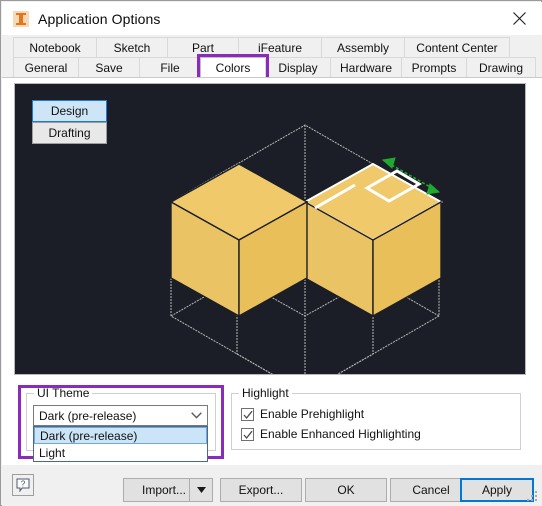 This screenshot has height=506, width=542. I want to click on tab-label: Sketch, so click(132, 48).